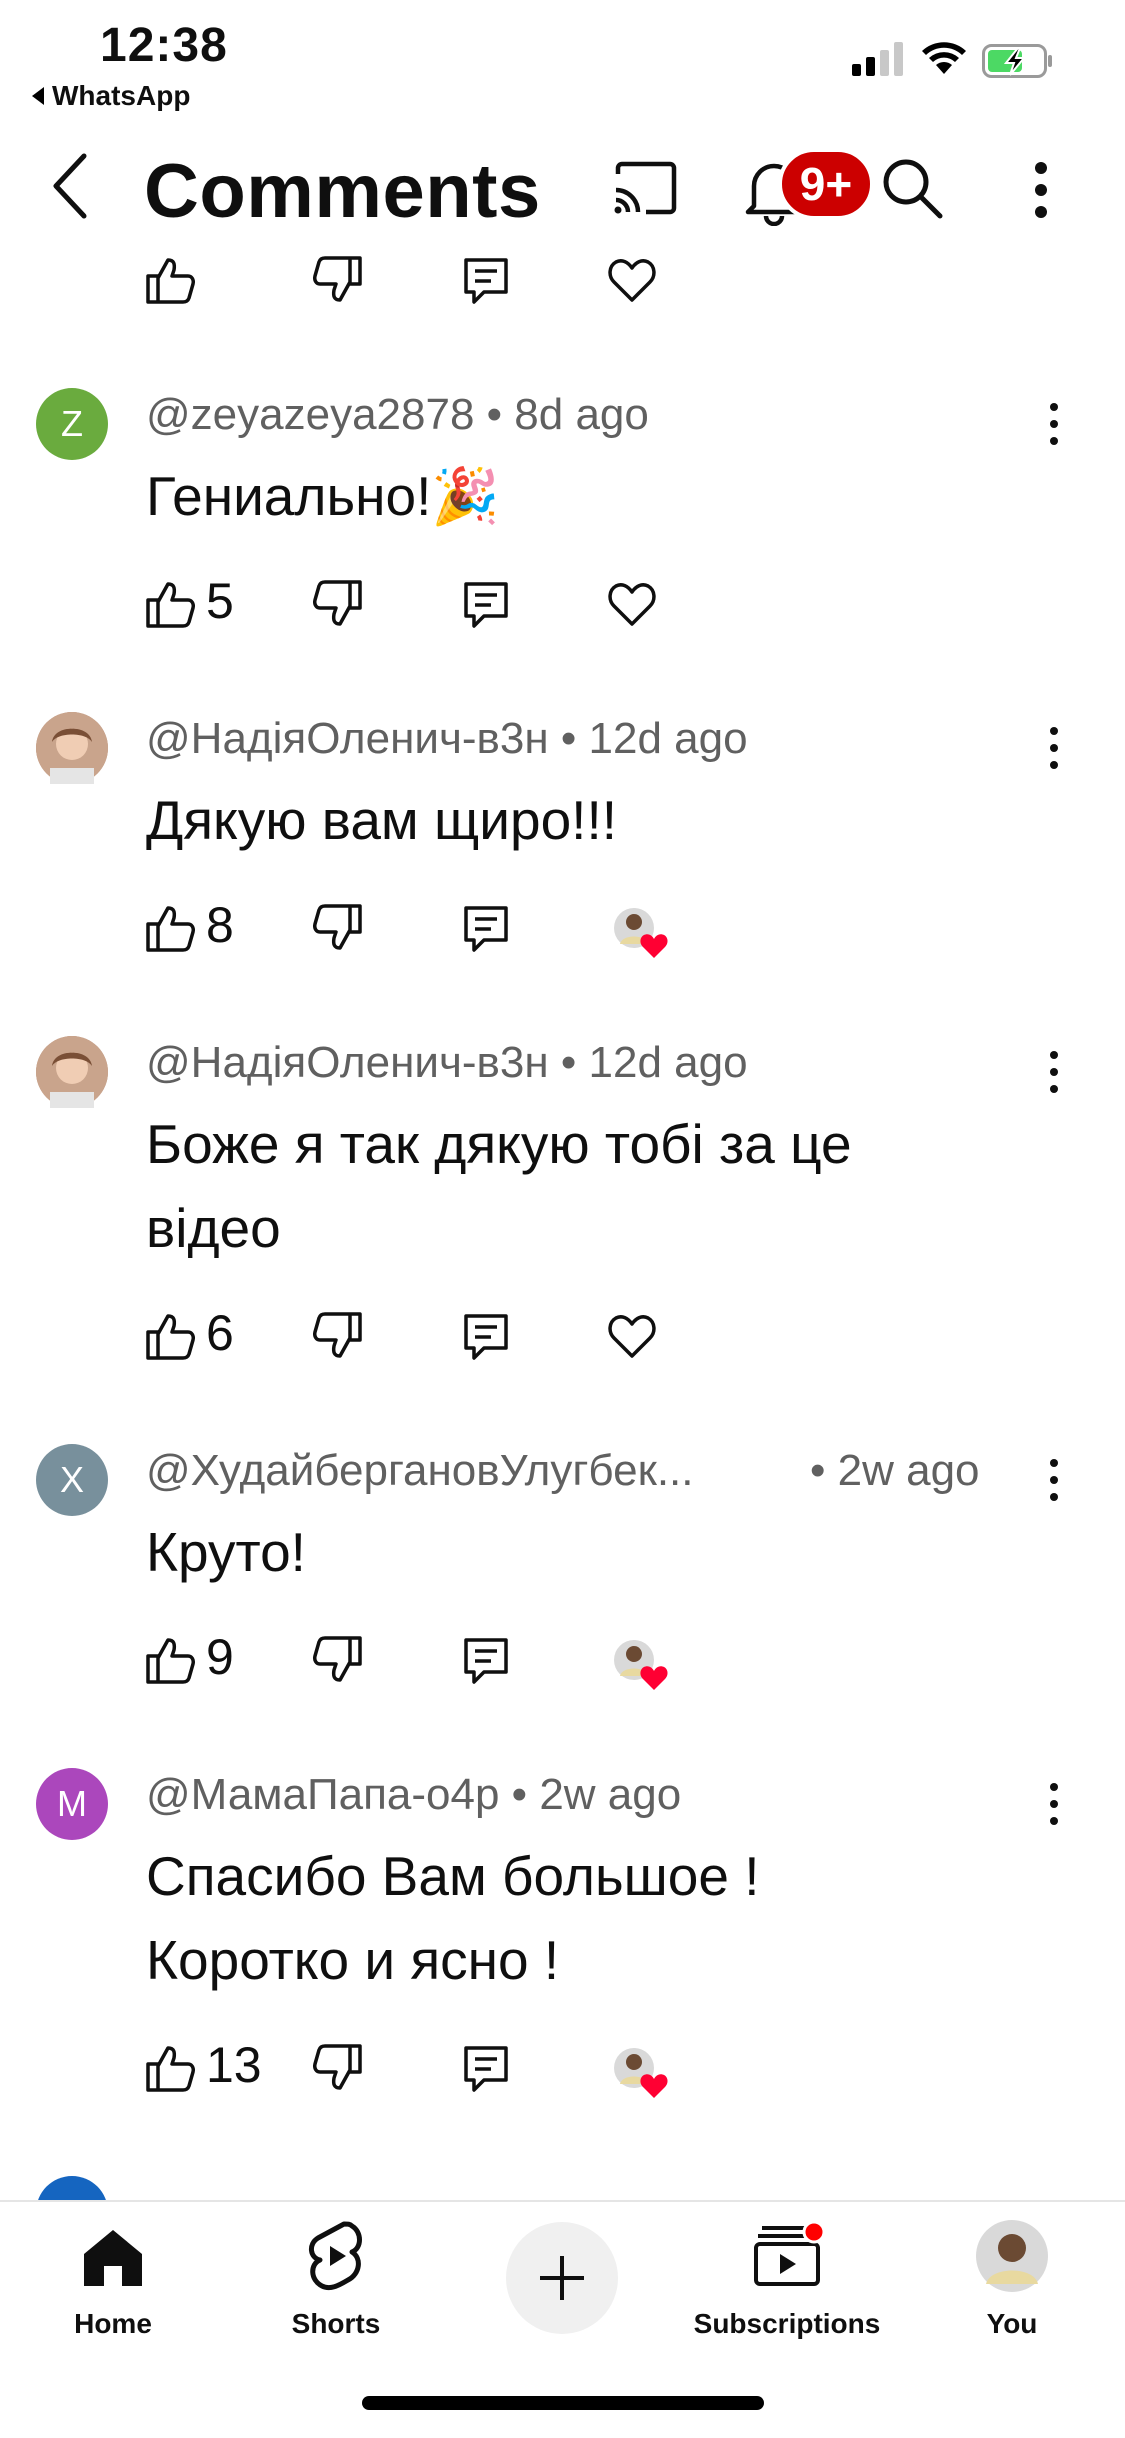  What do you see at coordinates (38, 96) in the screenshot?
I see `back-triangle-icon` at bounding box center [38, 96].